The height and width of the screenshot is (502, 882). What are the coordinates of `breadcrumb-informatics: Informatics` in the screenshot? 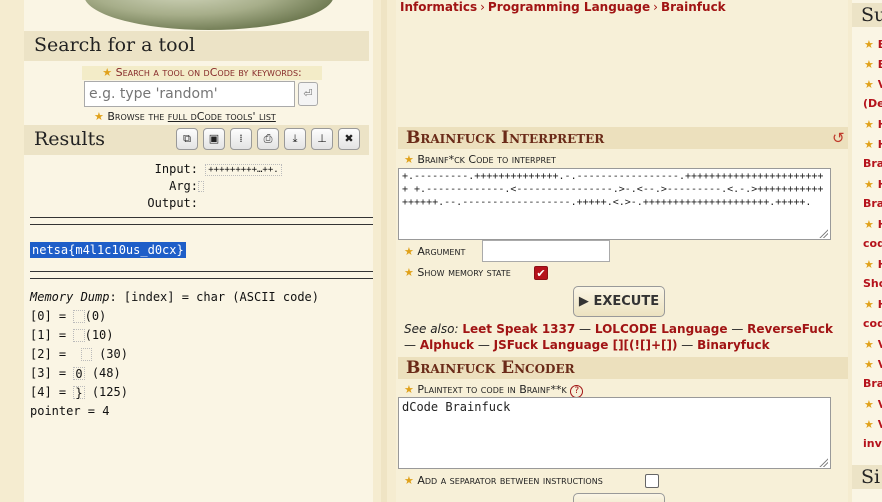 It's located at (438, 7).